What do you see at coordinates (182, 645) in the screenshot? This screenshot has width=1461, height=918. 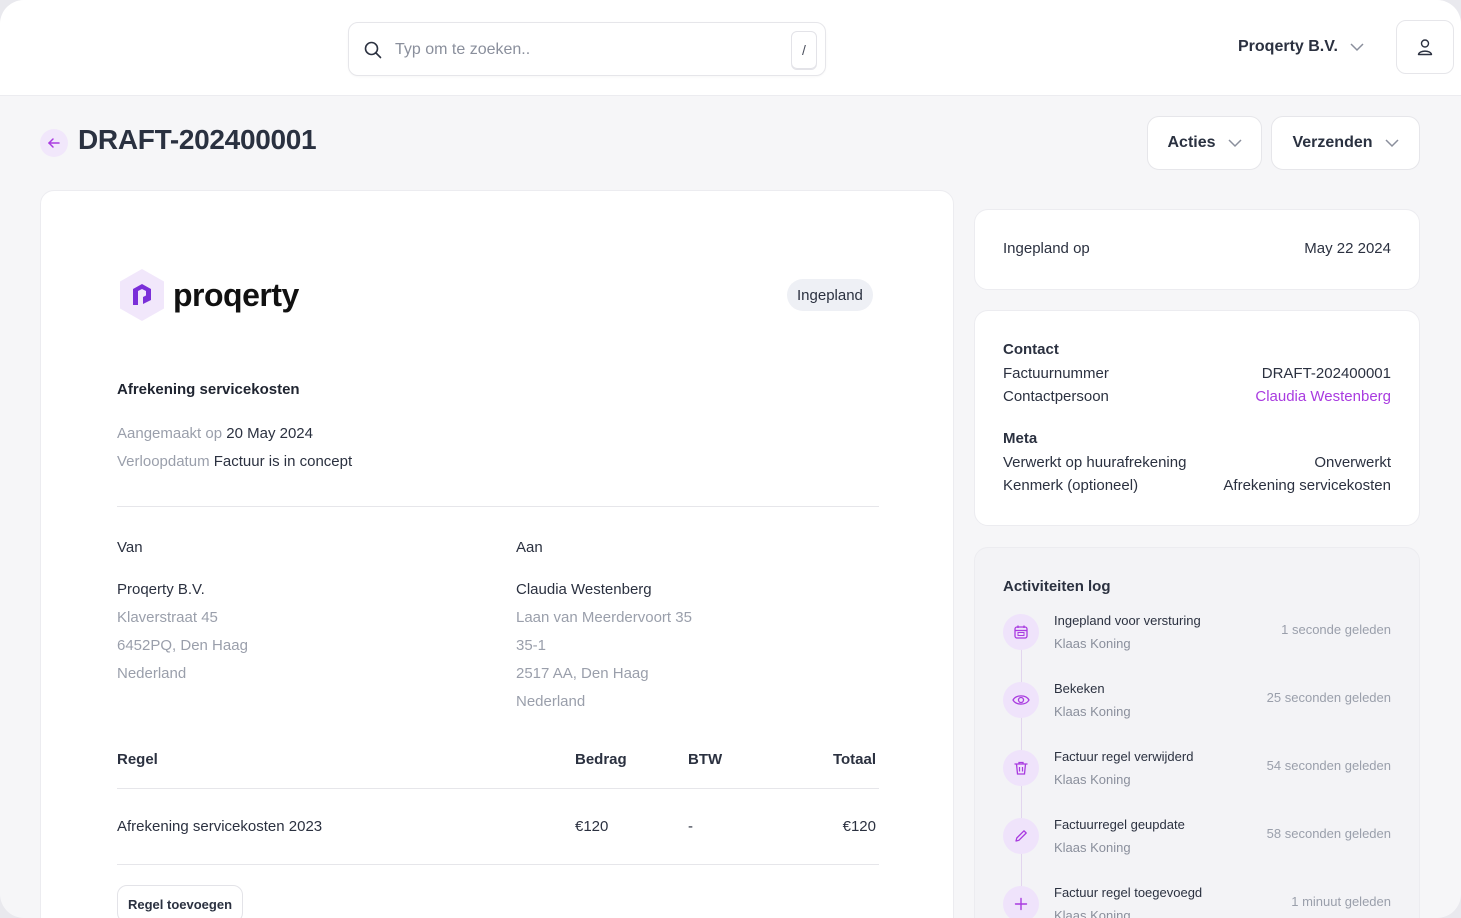 I see `from-line: 6452PQ, Den Haag` at bounding box center [182, 645].